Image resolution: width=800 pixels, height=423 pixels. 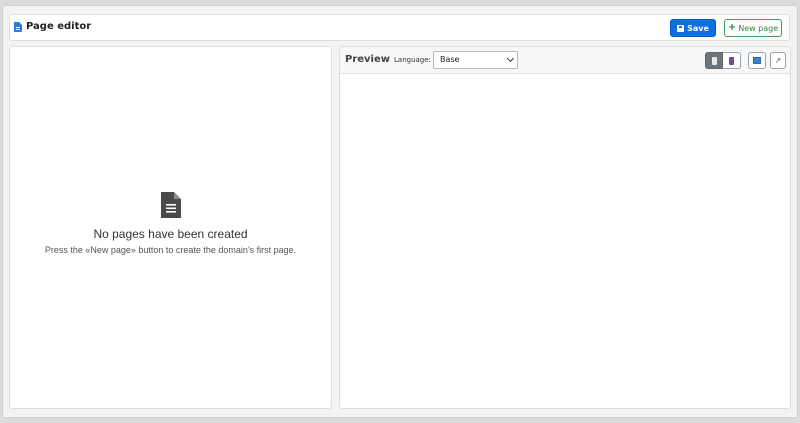 I want to click on plus-icon: +, so click(x=732, y=27).